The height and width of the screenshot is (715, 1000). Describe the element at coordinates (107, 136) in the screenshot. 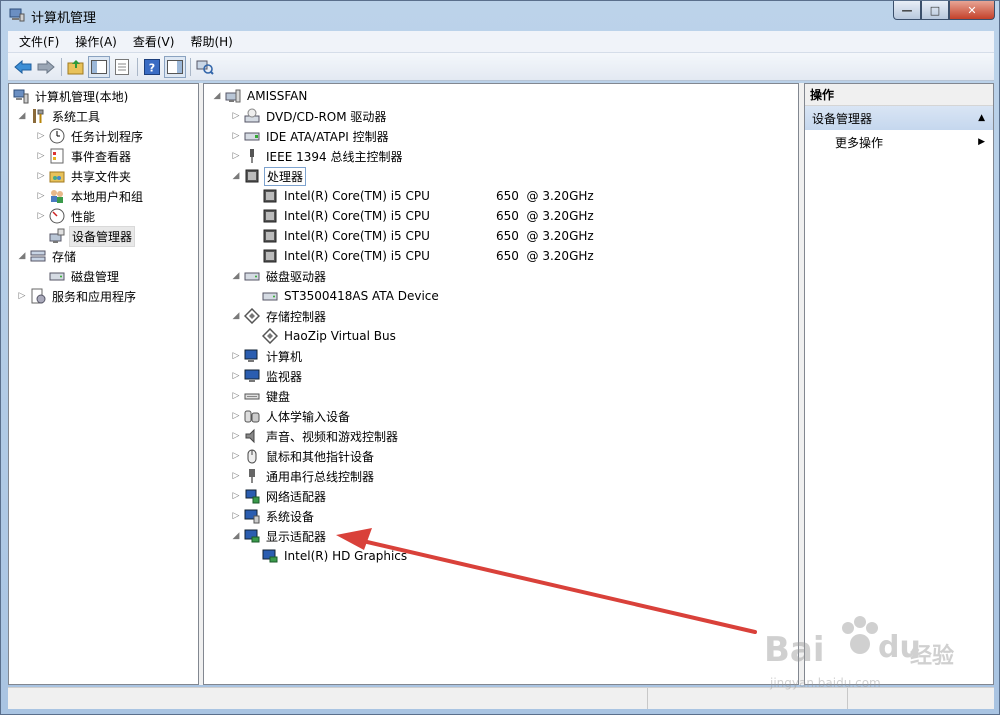

I see `tree-label: 任务计划程序` at that location.